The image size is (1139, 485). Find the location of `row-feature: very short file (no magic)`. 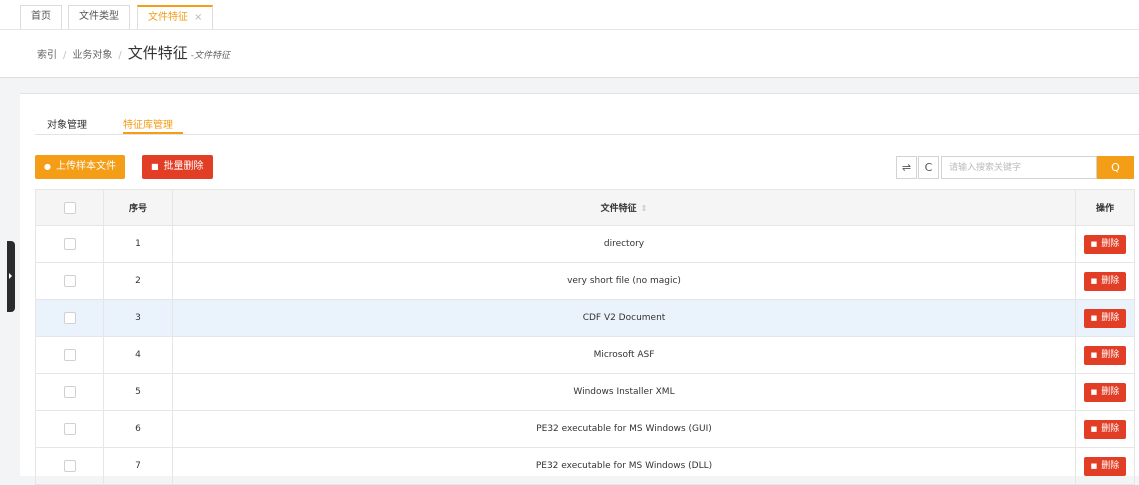

row-feature: very short file (no magic) is located at coordinates (624, 281).